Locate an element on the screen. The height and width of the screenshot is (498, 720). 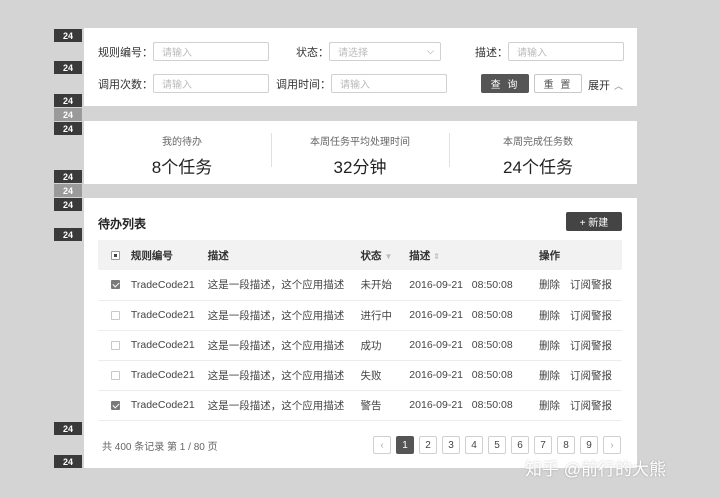
description-field: 描述： 请输入 is located at coordinates (549, 51).